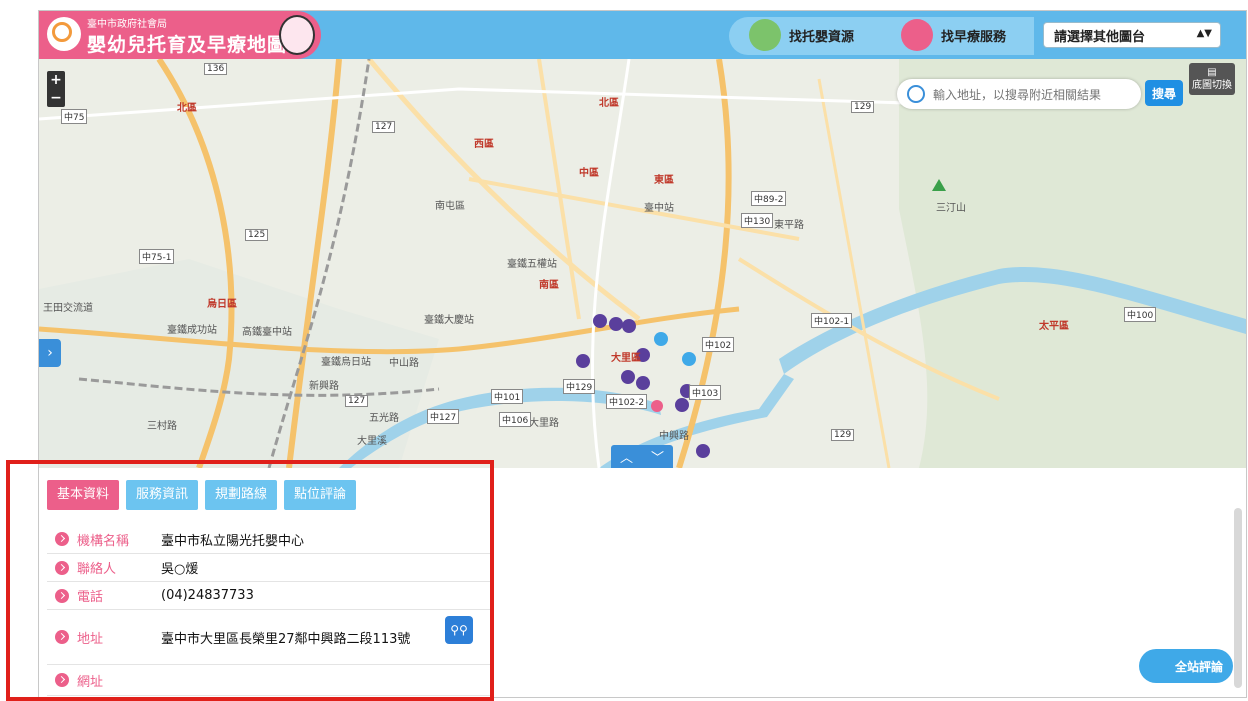 This screenshot has height=701, width=1248. I want to click on info-row-institution: 機構名稱 臺中市私立陽光托嬰中心, so click(270, 539).